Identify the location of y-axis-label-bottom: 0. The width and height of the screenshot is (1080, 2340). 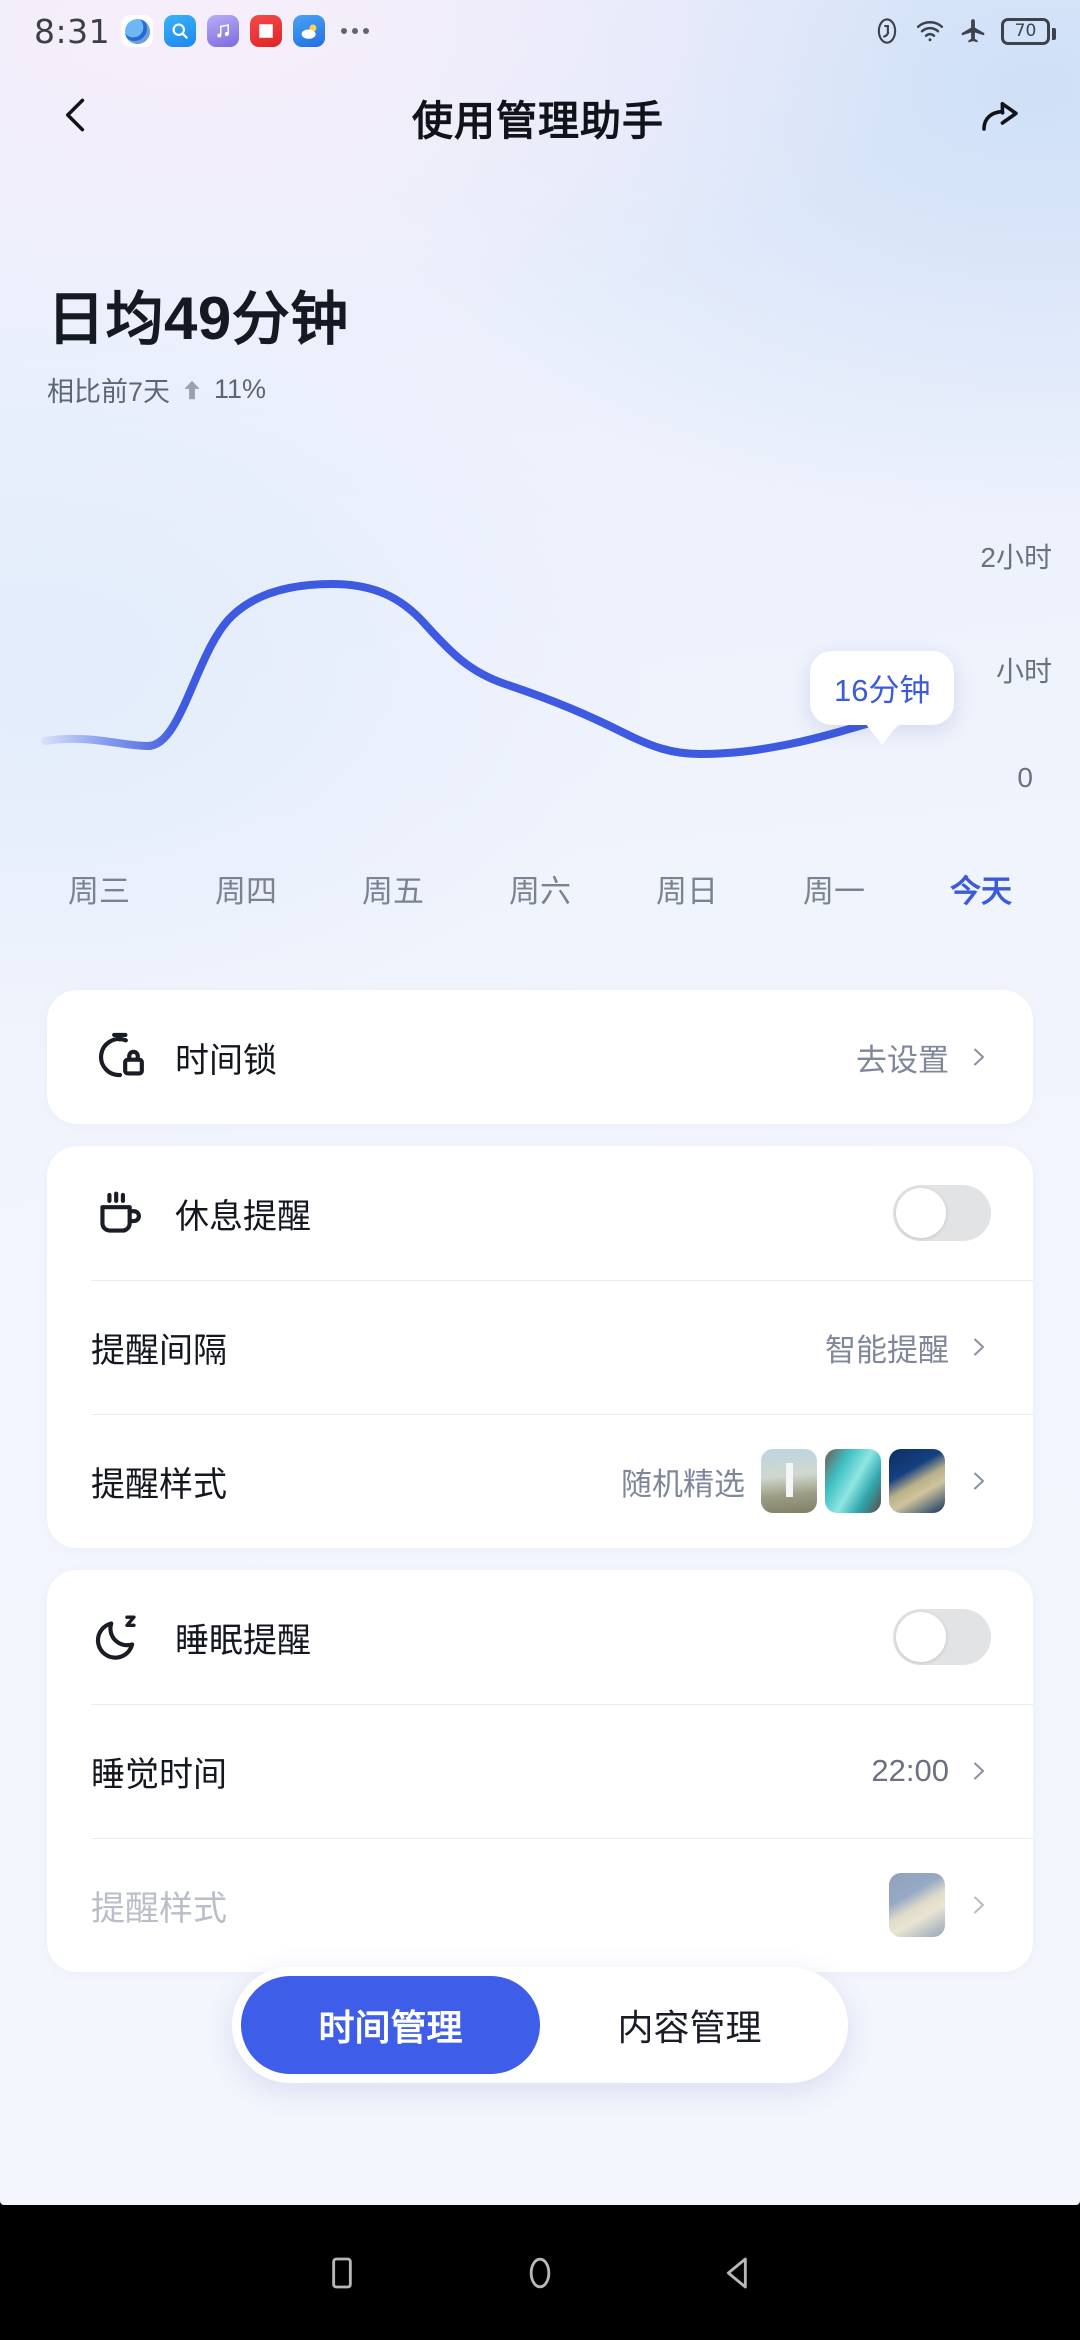
(1025, 777).